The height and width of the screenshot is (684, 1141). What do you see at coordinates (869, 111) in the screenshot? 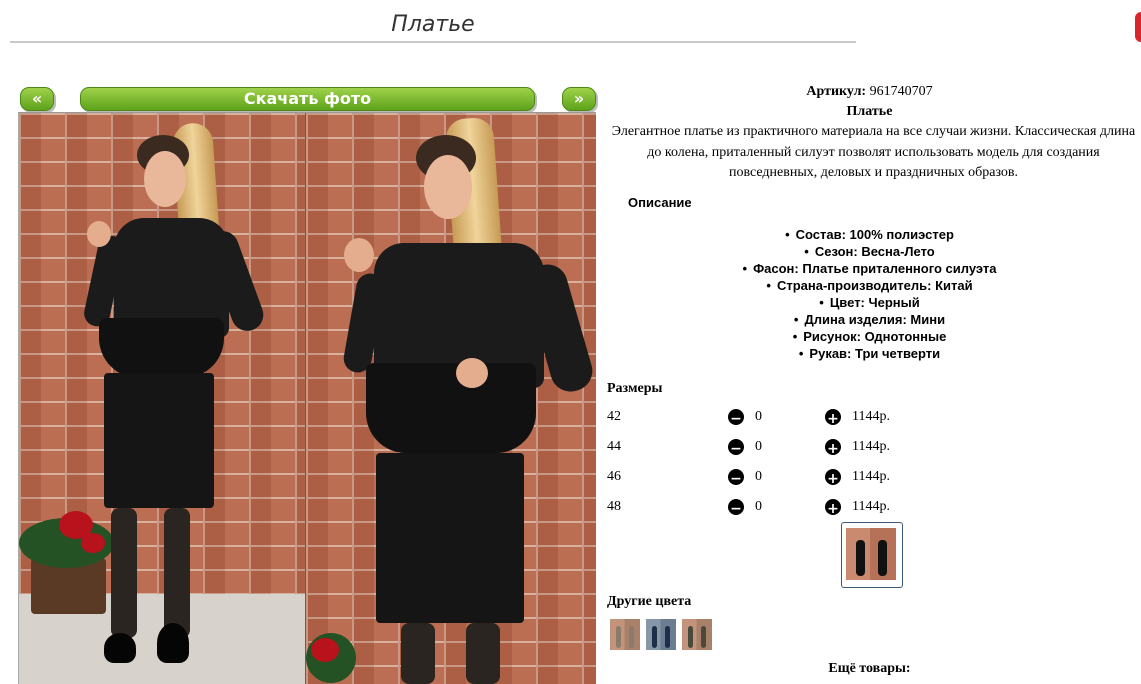
I see `product-name: Платье` at bounding box center [869, 111].